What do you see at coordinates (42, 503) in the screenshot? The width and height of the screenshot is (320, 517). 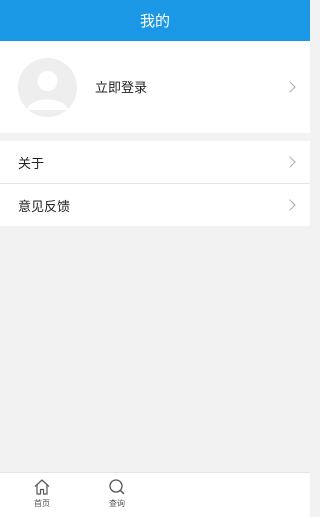 I see `tab-home-label: 首页` at bounding box center [42, 503].